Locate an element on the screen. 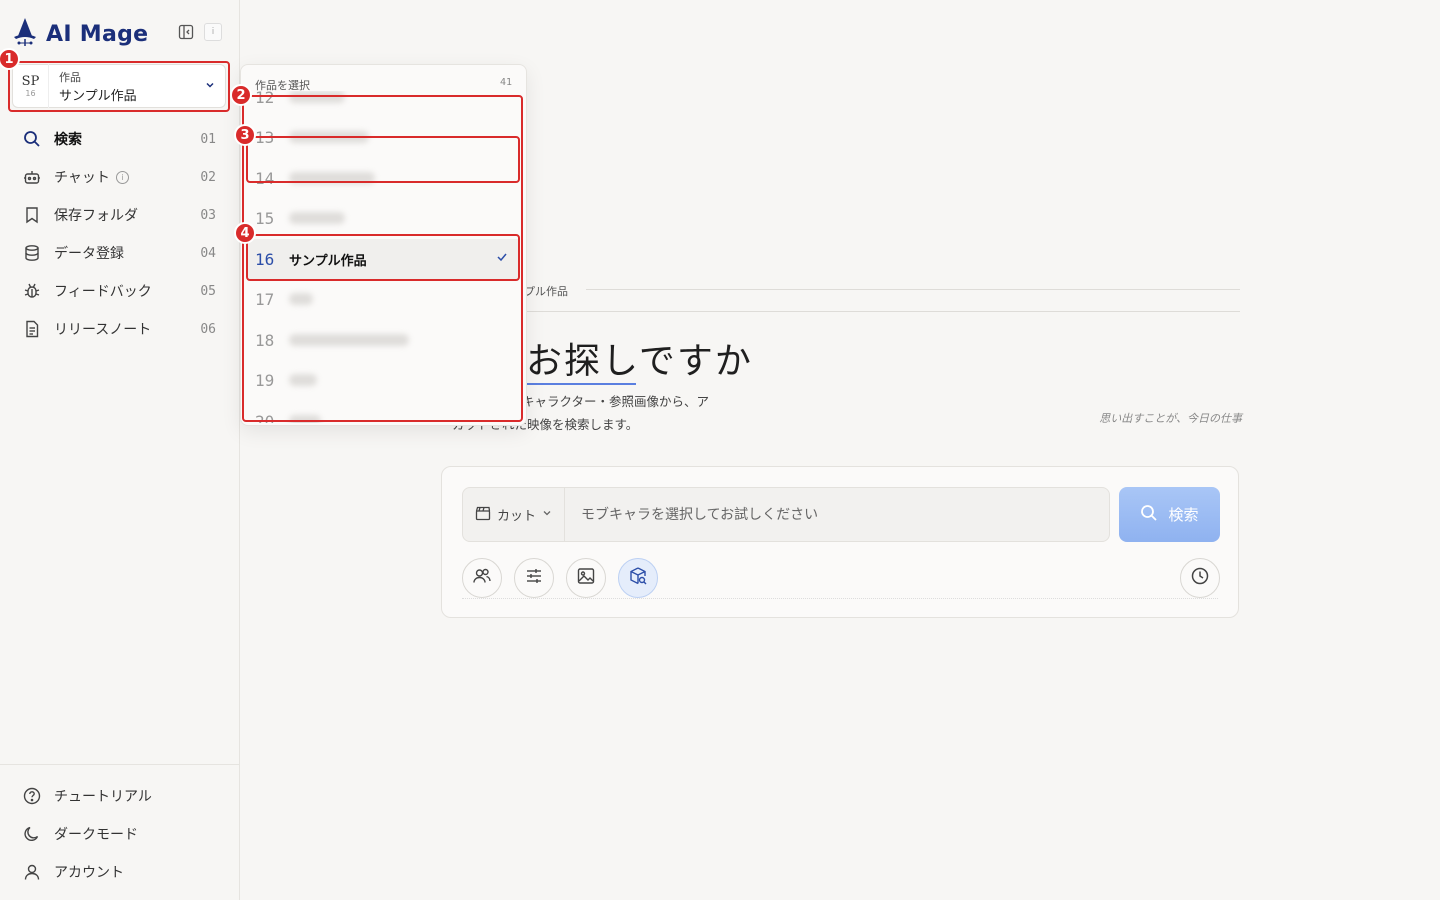 Image resolution: width=1440 pixels, height=900 pixels. bug-icon is located at coordinates (32, 291).